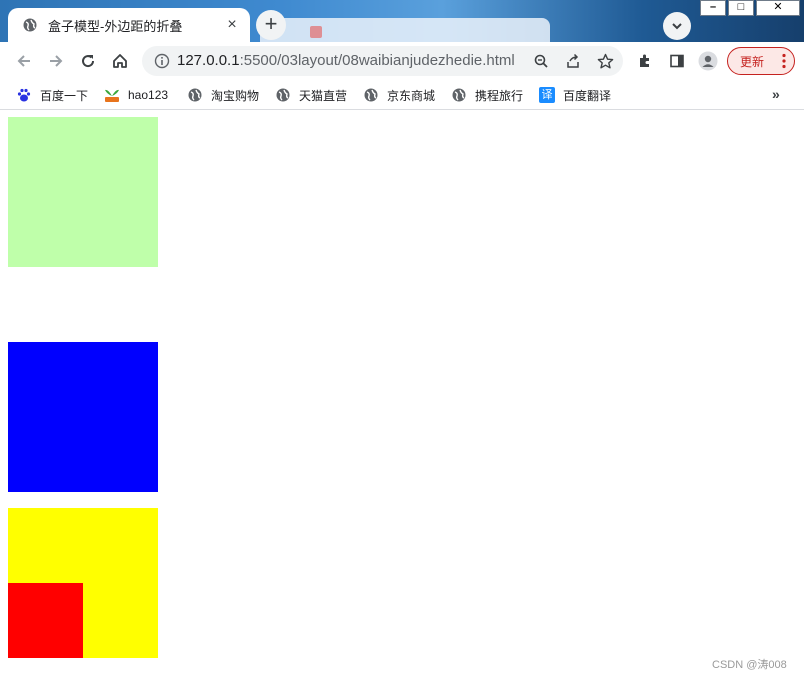 Image resolution: width=804 pixels, height=678 pixels. I want to click on reload-button, so click(88, 61).